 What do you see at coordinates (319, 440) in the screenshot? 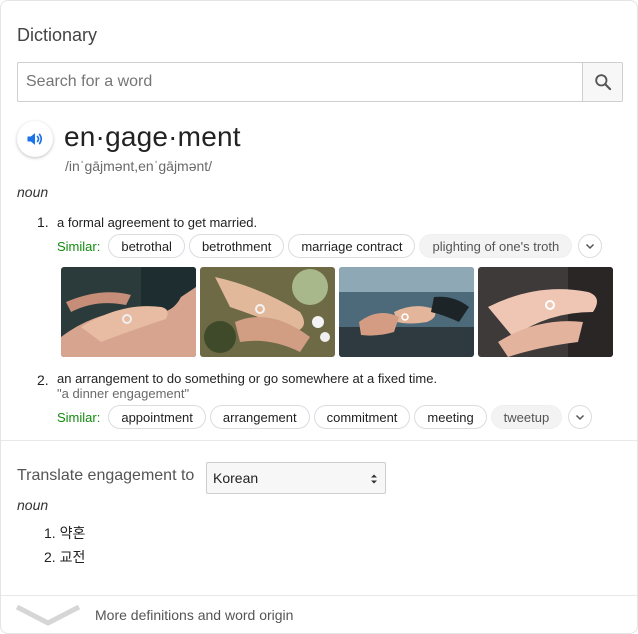
I see `section-divider` at bounding box center [319, 440].